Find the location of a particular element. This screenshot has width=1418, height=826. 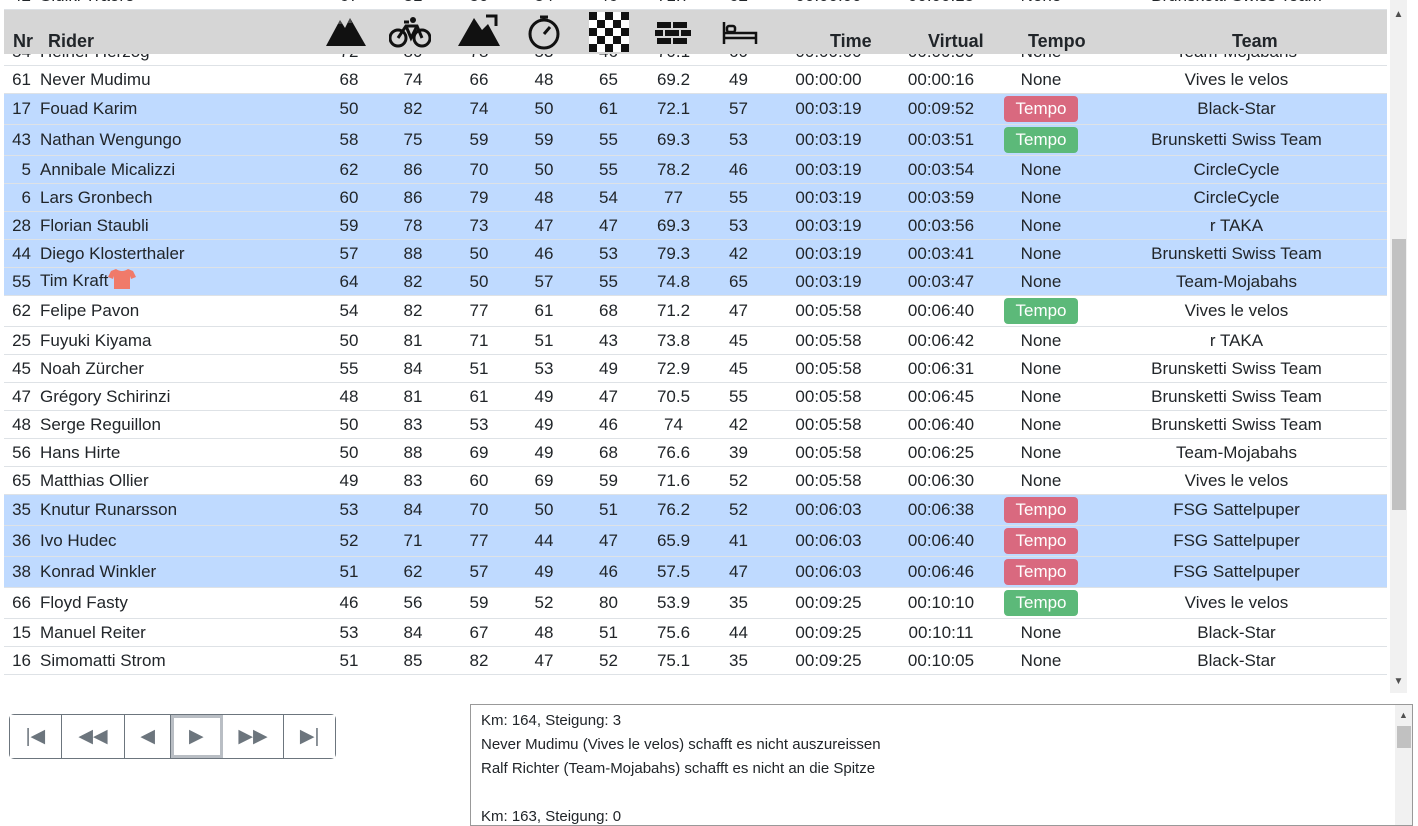

rider-number: 44 is located at coordinates (22, 253).